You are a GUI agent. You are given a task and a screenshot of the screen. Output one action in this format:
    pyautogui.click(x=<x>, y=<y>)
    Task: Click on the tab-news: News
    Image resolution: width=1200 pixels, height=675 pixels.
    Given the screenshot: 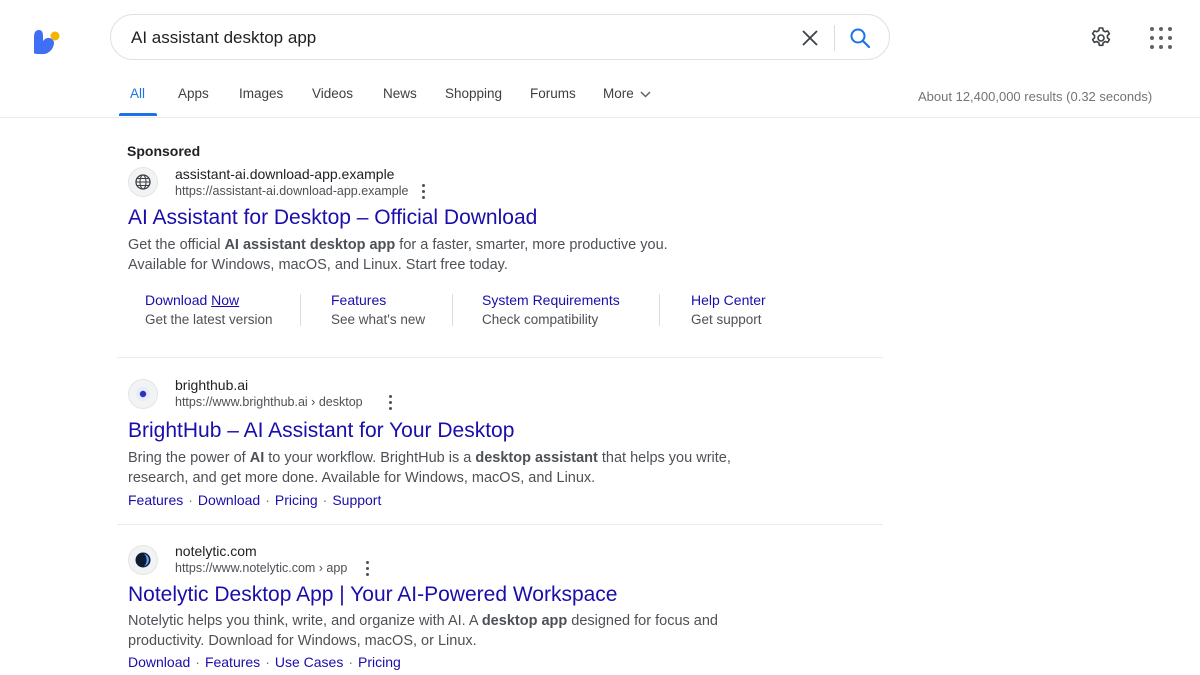 What is the action you would take?
    pyautogui.click(x=400, y=93)
    